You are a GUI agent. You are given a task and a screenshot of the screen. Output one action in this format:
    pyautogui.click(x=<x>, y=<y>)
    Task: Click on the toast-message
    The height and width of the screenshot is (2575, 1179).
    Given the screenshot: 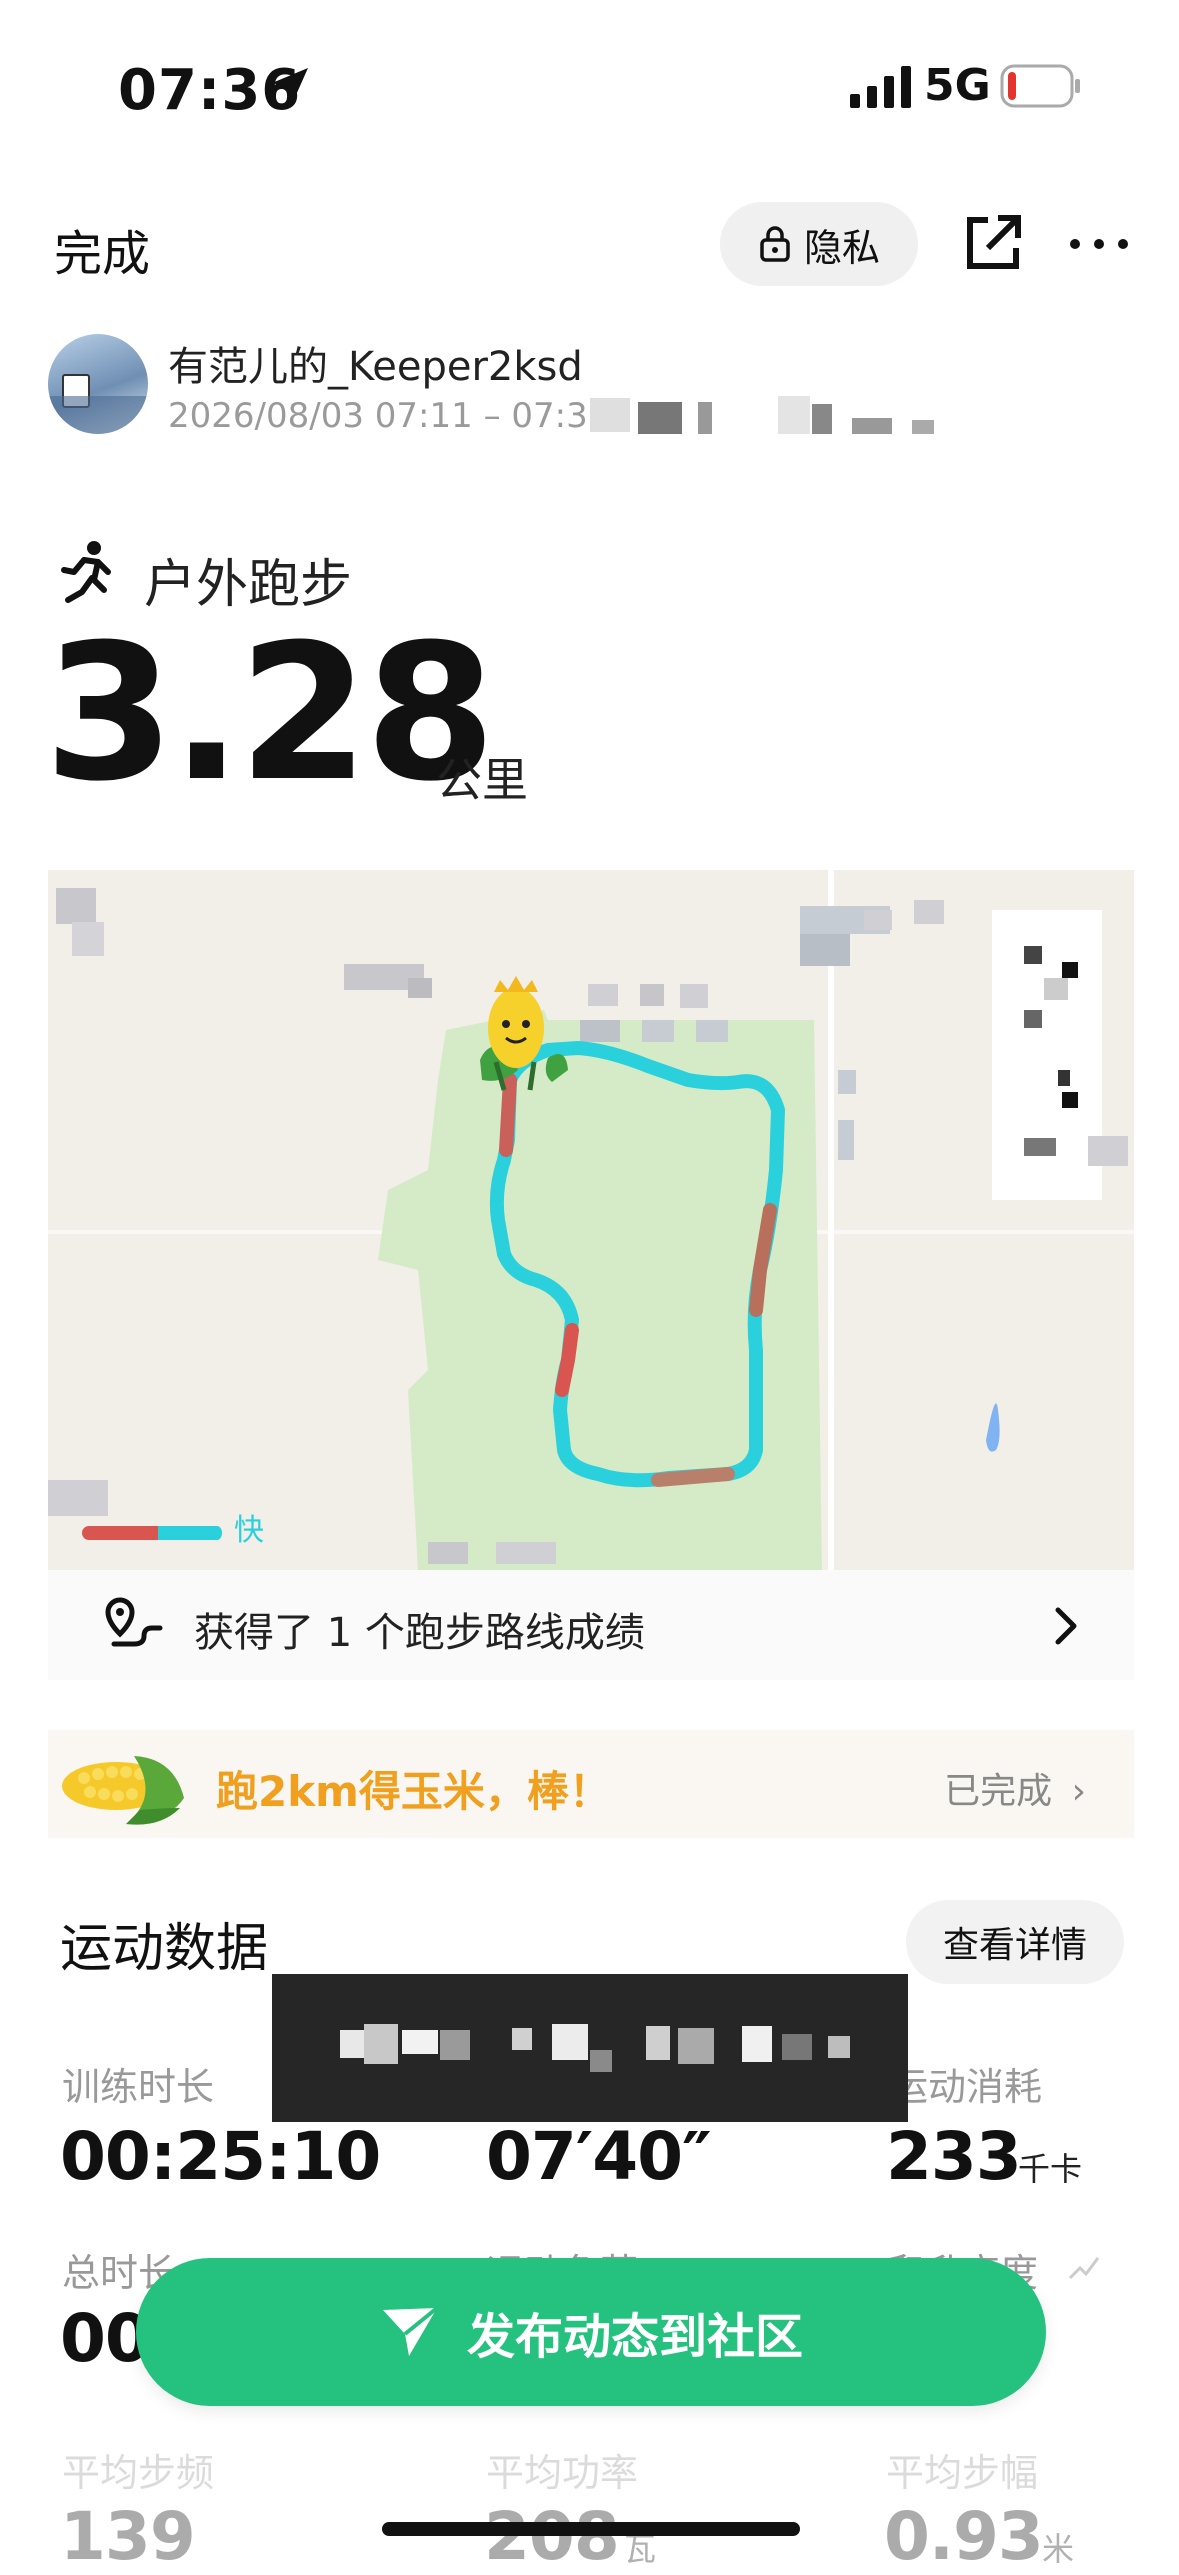 What is the action you would take?
    pyautogui.click(x=590, y=2048)
    